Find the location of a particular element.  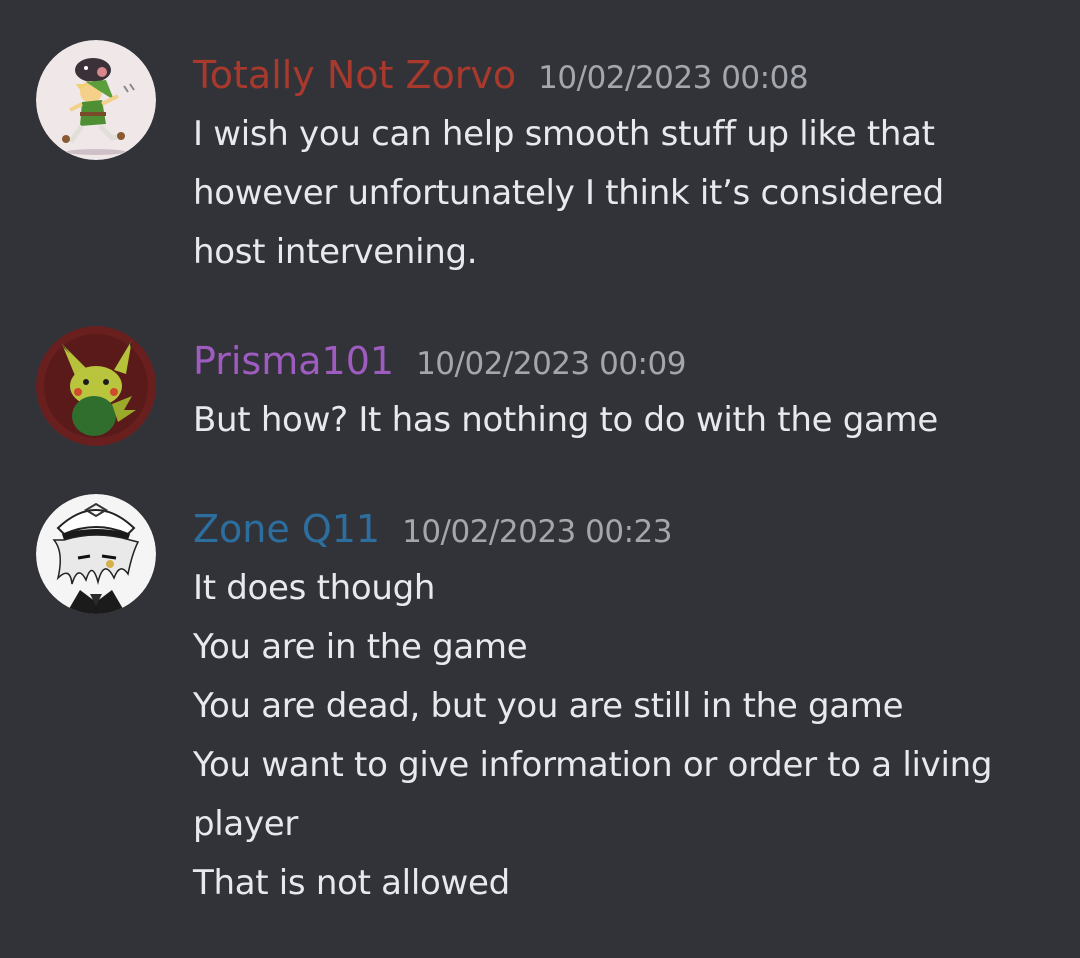

message-line: player is located at coordinates (246, 824).